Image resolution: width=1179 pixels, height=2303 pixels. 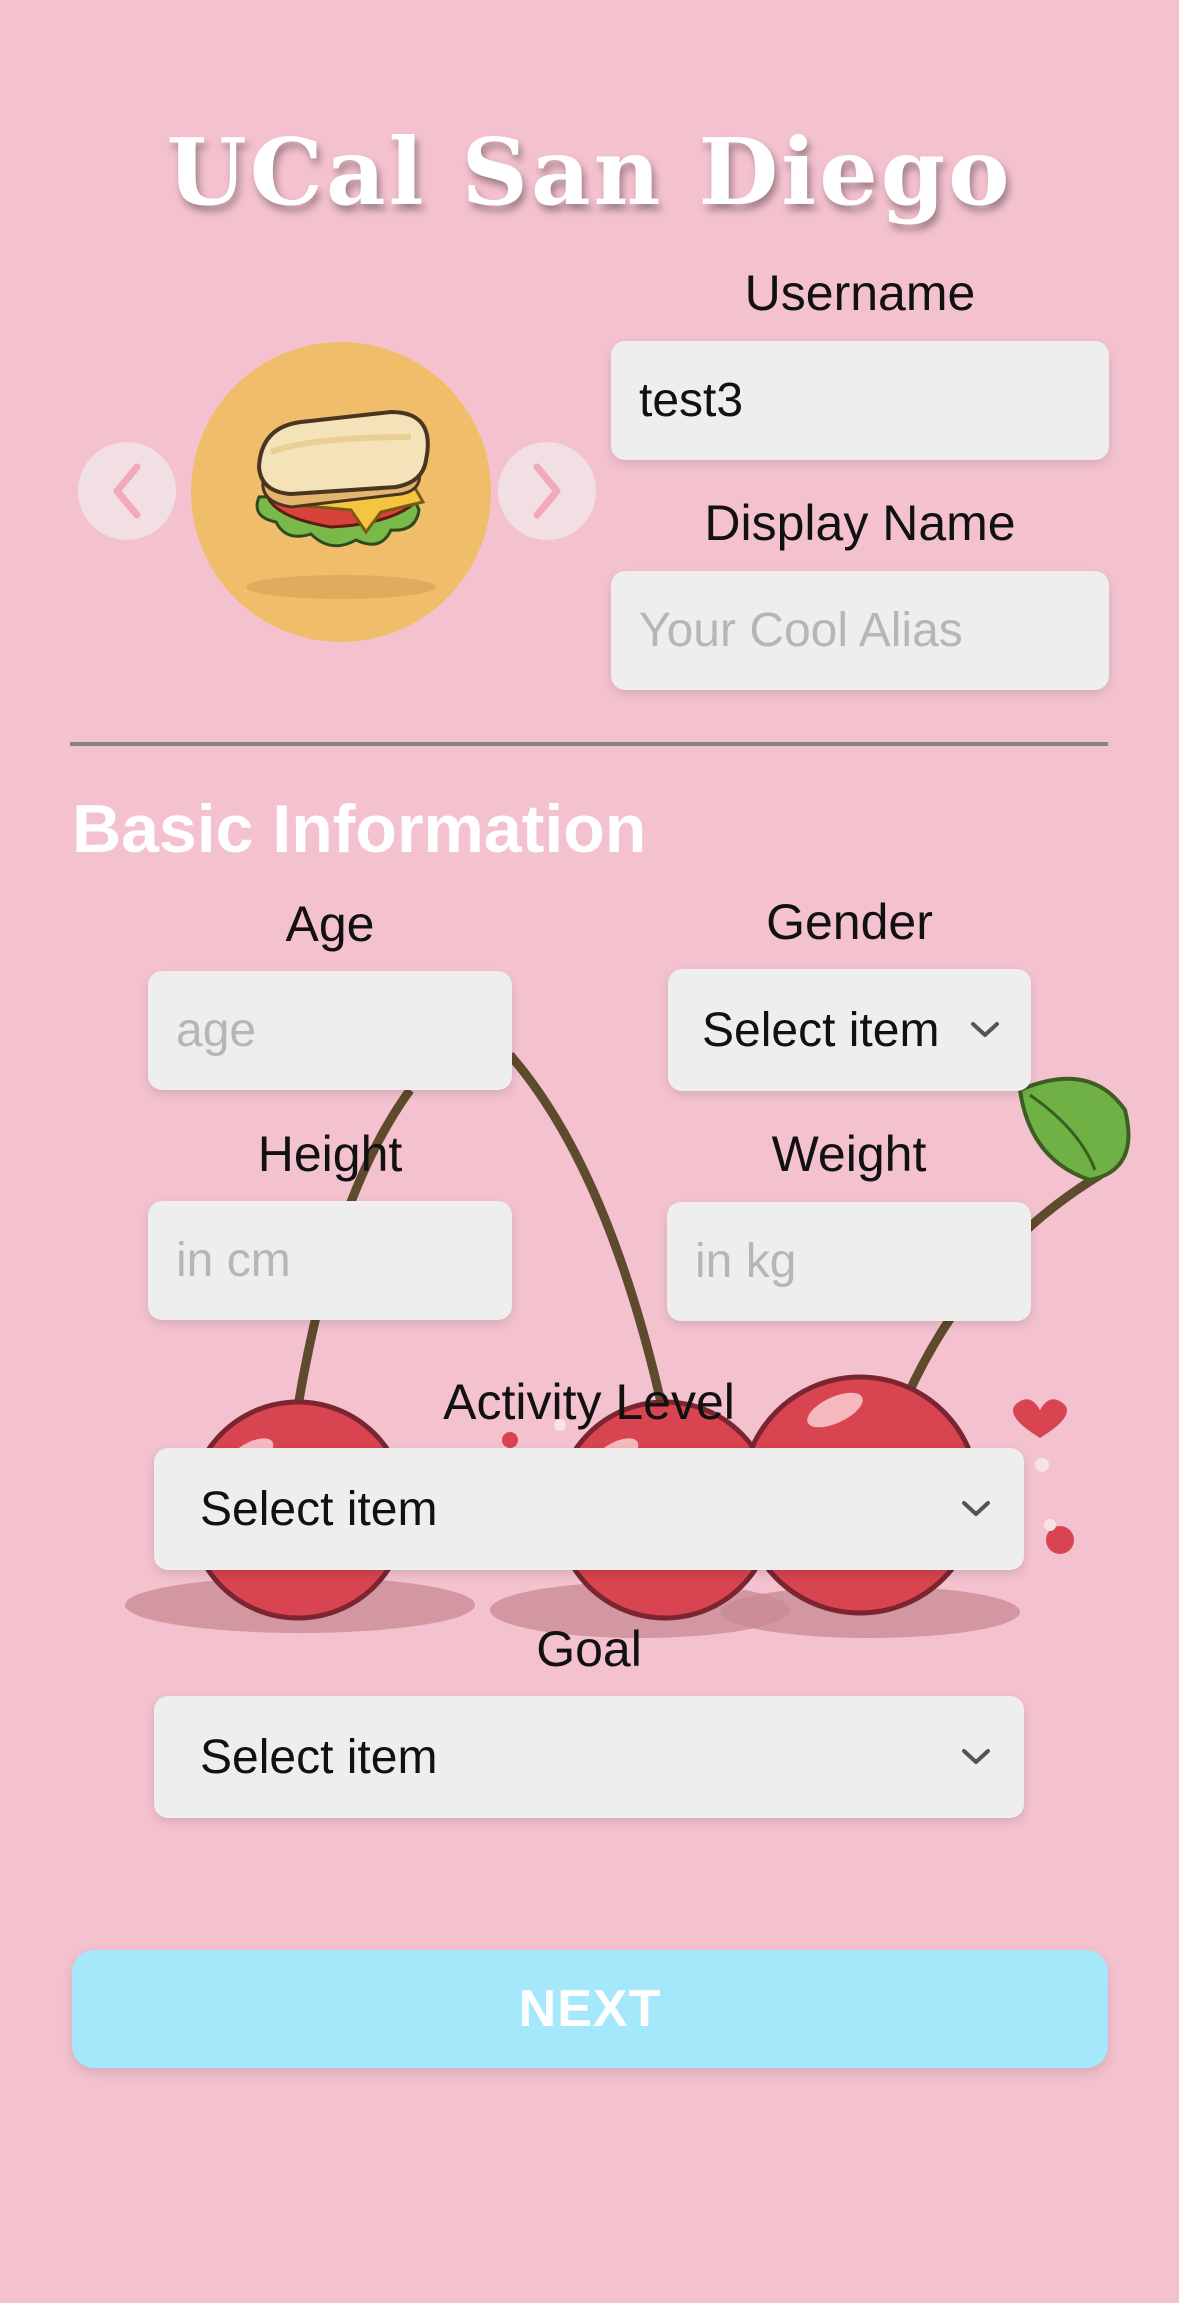 I want to click on activity-level-select: Select item, so click(x=589, y=1509).